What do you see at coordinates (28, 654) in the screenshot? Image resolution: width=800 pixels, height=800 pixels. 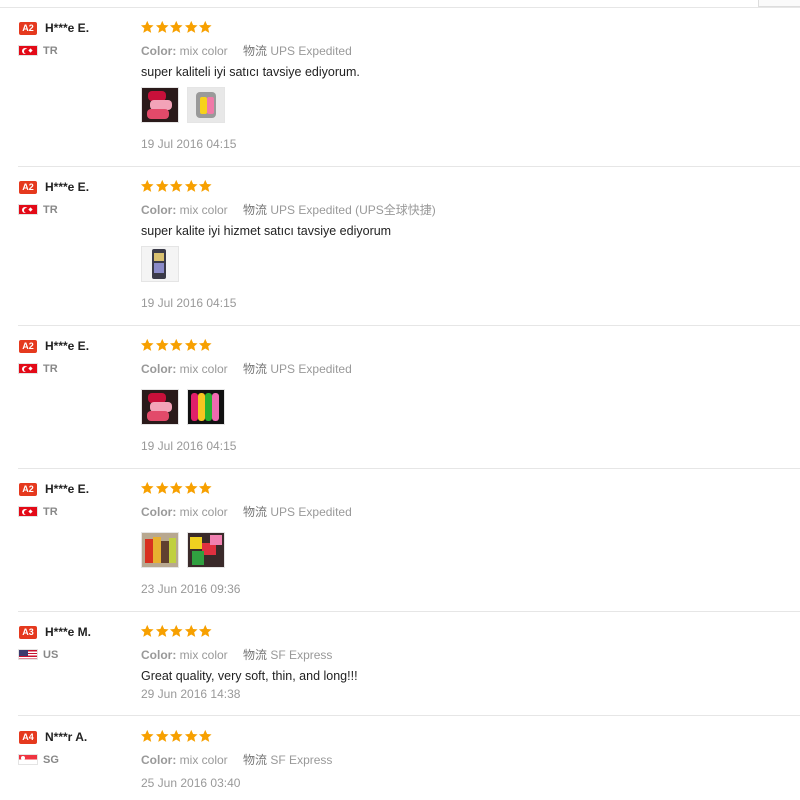 I see `usa-flag-icon` at bounding box center [28, 654].